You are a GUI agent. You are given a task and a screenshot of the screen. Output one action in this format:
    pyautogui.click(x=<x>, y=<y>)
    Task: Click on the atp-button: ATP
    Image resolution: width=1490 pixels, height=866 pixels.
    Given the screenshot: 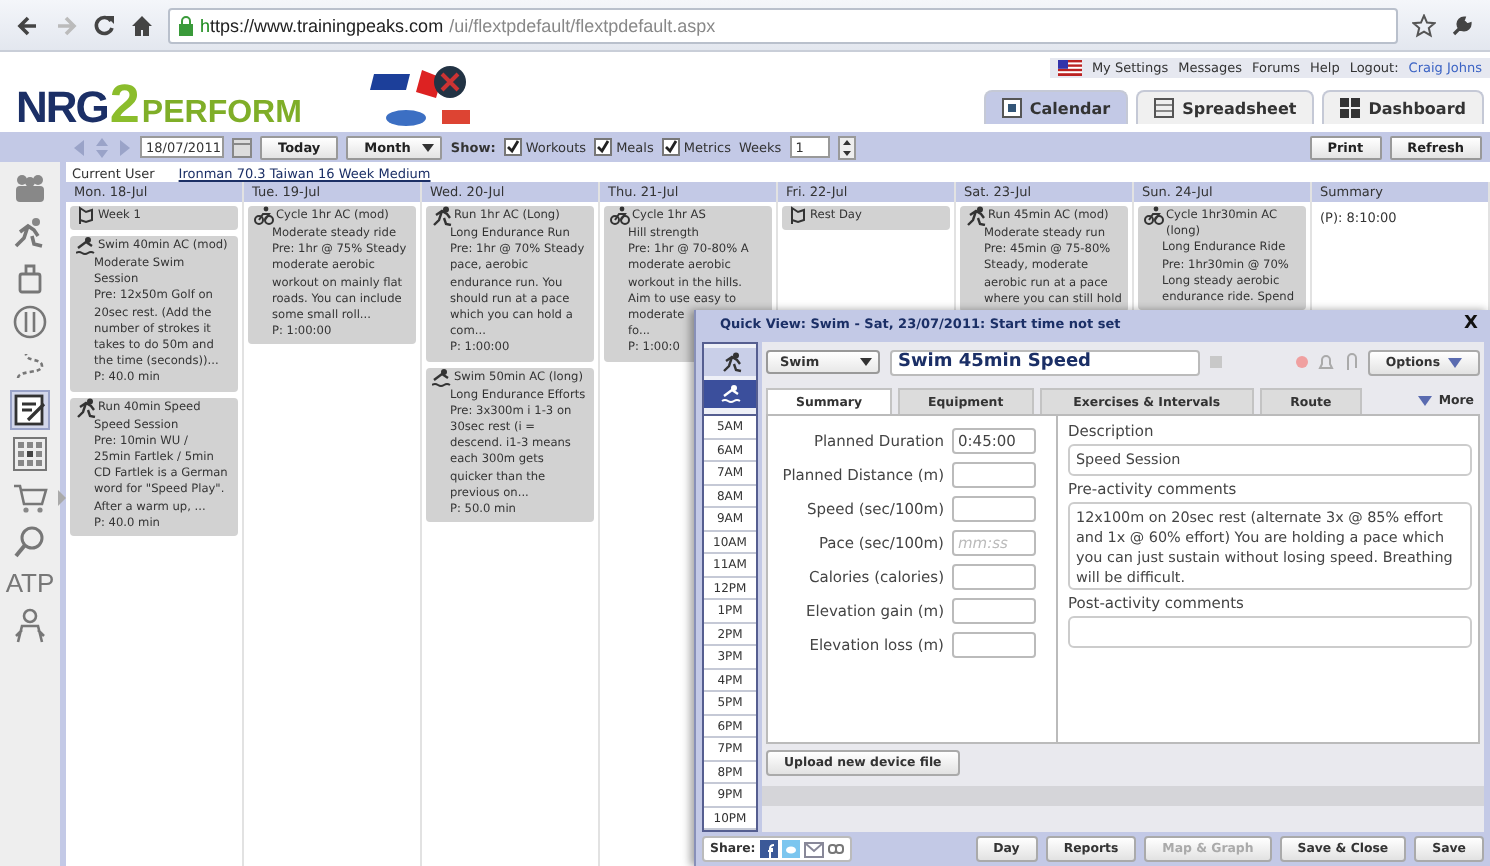 What is the action you would take?
    pyautogui.click(x=30, y=584)
    